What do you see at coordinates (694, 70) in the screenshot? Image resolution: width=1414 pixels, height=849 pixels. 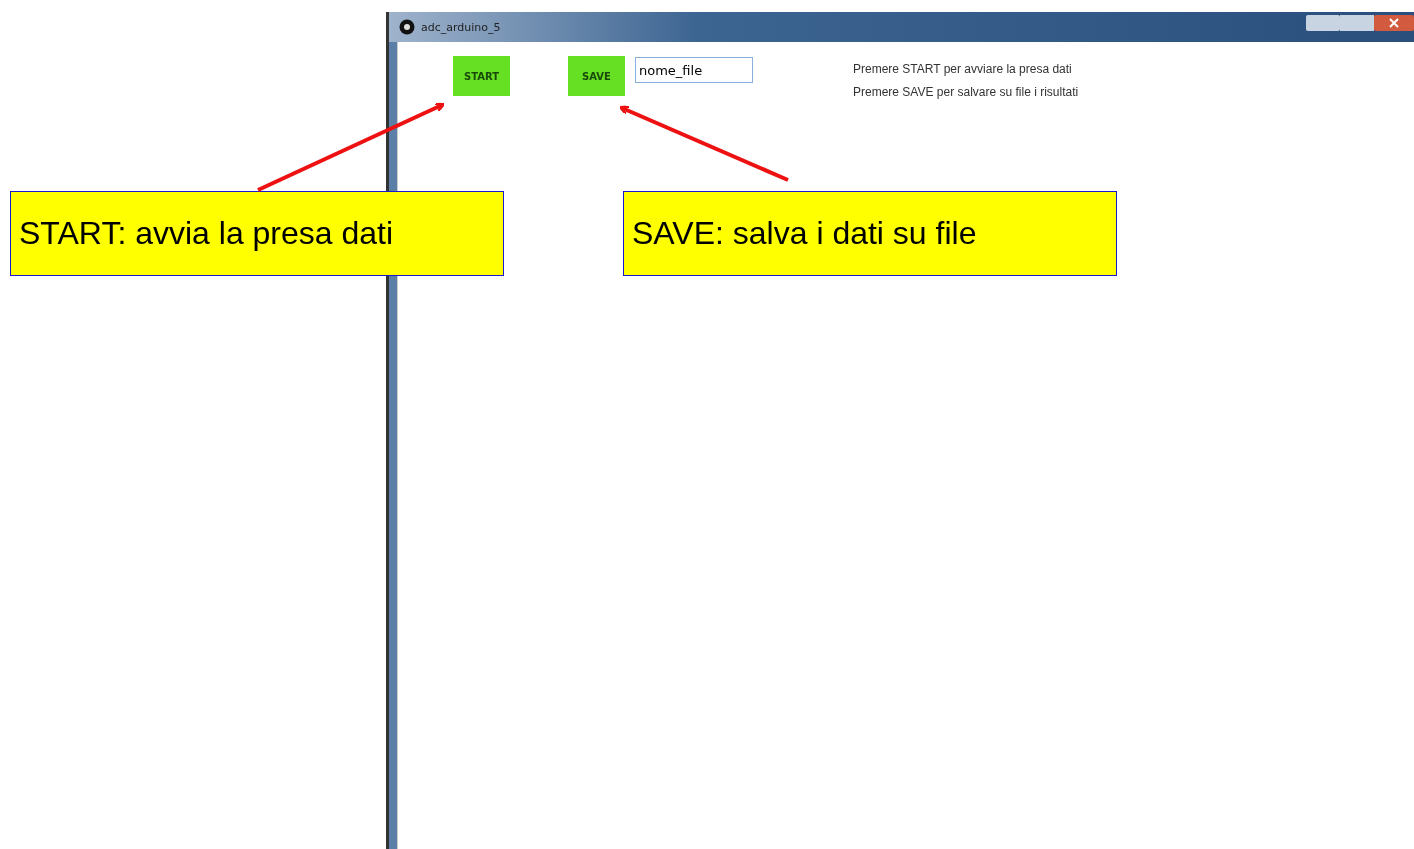 I see `filename-field: nome_file` at bounding box center [694, 70].